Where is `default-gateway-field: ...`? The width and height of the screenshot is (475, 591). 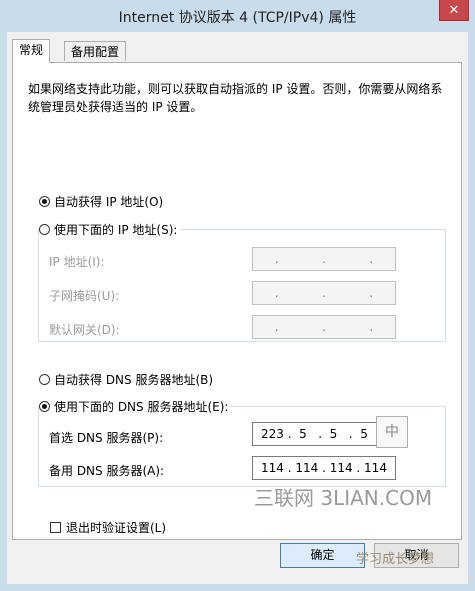
default-gateway-field: ... is located at coordinates (324, 327).